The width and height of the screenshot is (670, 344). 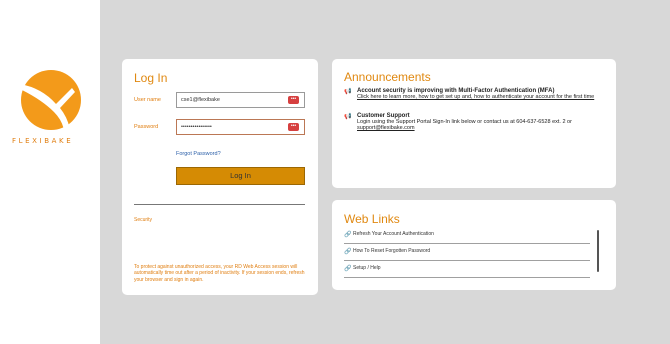 What do you see at coordinates (467, 269) in the screenshot?
I see `web-link-item: 🔗 Setup / Help` at bounding box center [467, 269].